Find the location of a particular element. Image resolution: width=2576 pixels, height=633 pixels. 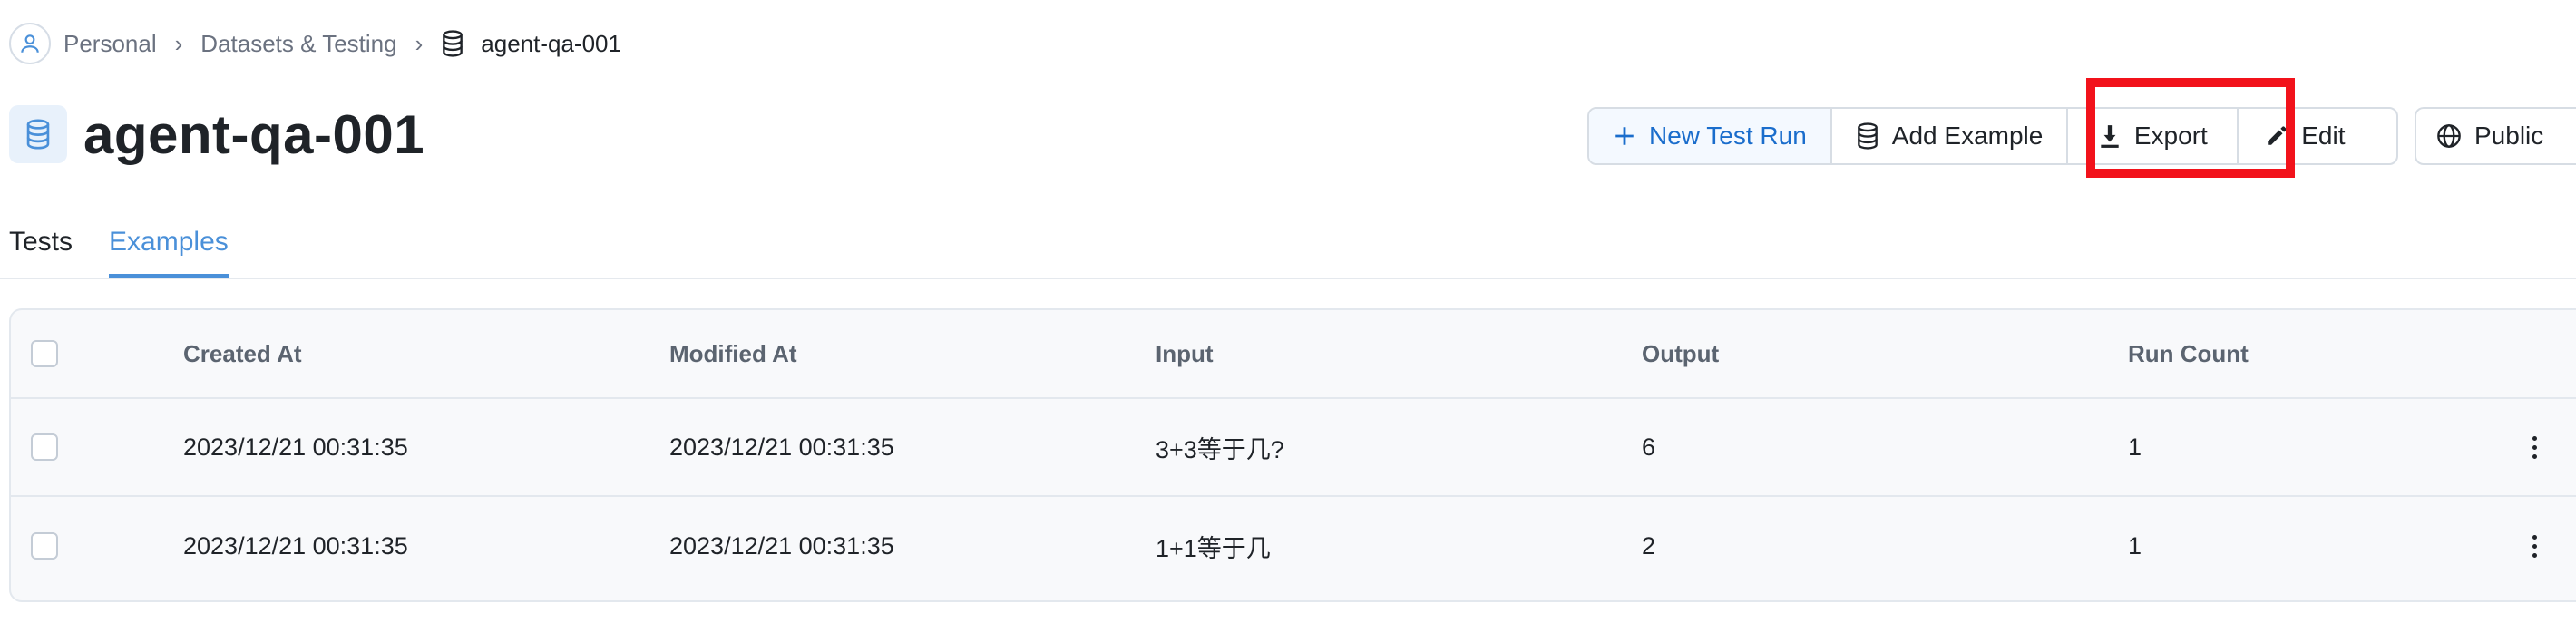

cell-input: 1+1等于几 is located at coordinates (1213, 548).